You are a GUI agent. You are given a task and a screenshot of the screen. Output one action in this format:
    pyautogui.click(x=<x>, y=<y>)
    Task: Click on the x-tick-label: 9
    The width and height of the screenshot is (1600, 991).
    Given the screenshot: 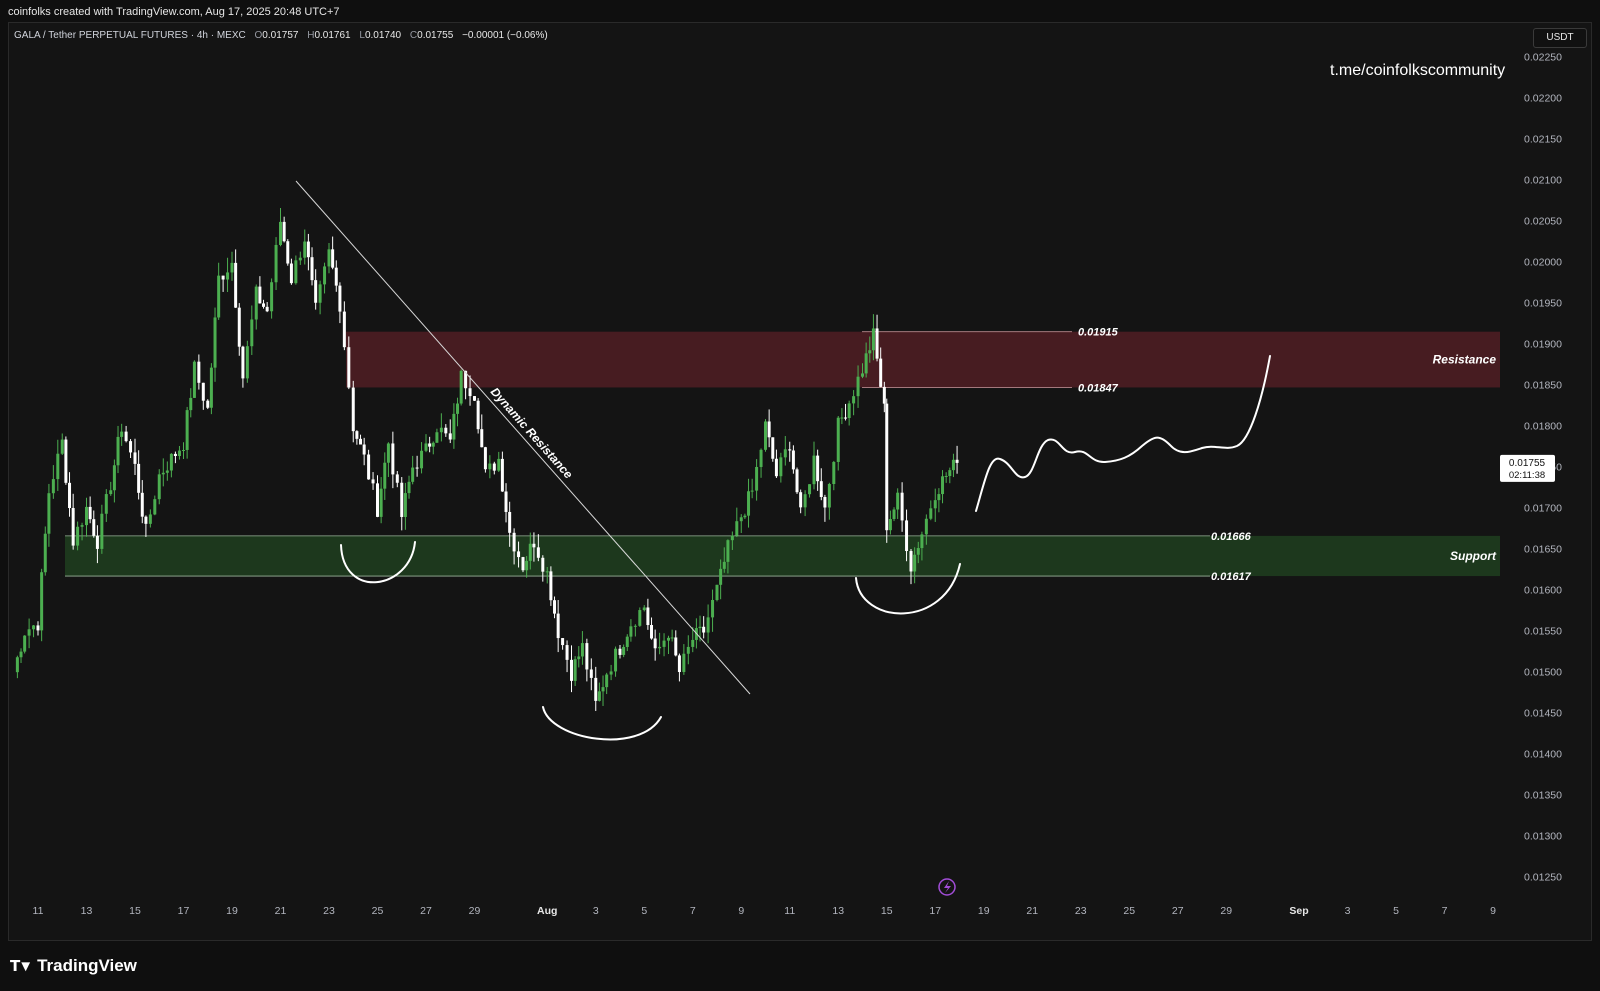 What is the action you would take?
    pyautogui.click(x=741, y=911)
    